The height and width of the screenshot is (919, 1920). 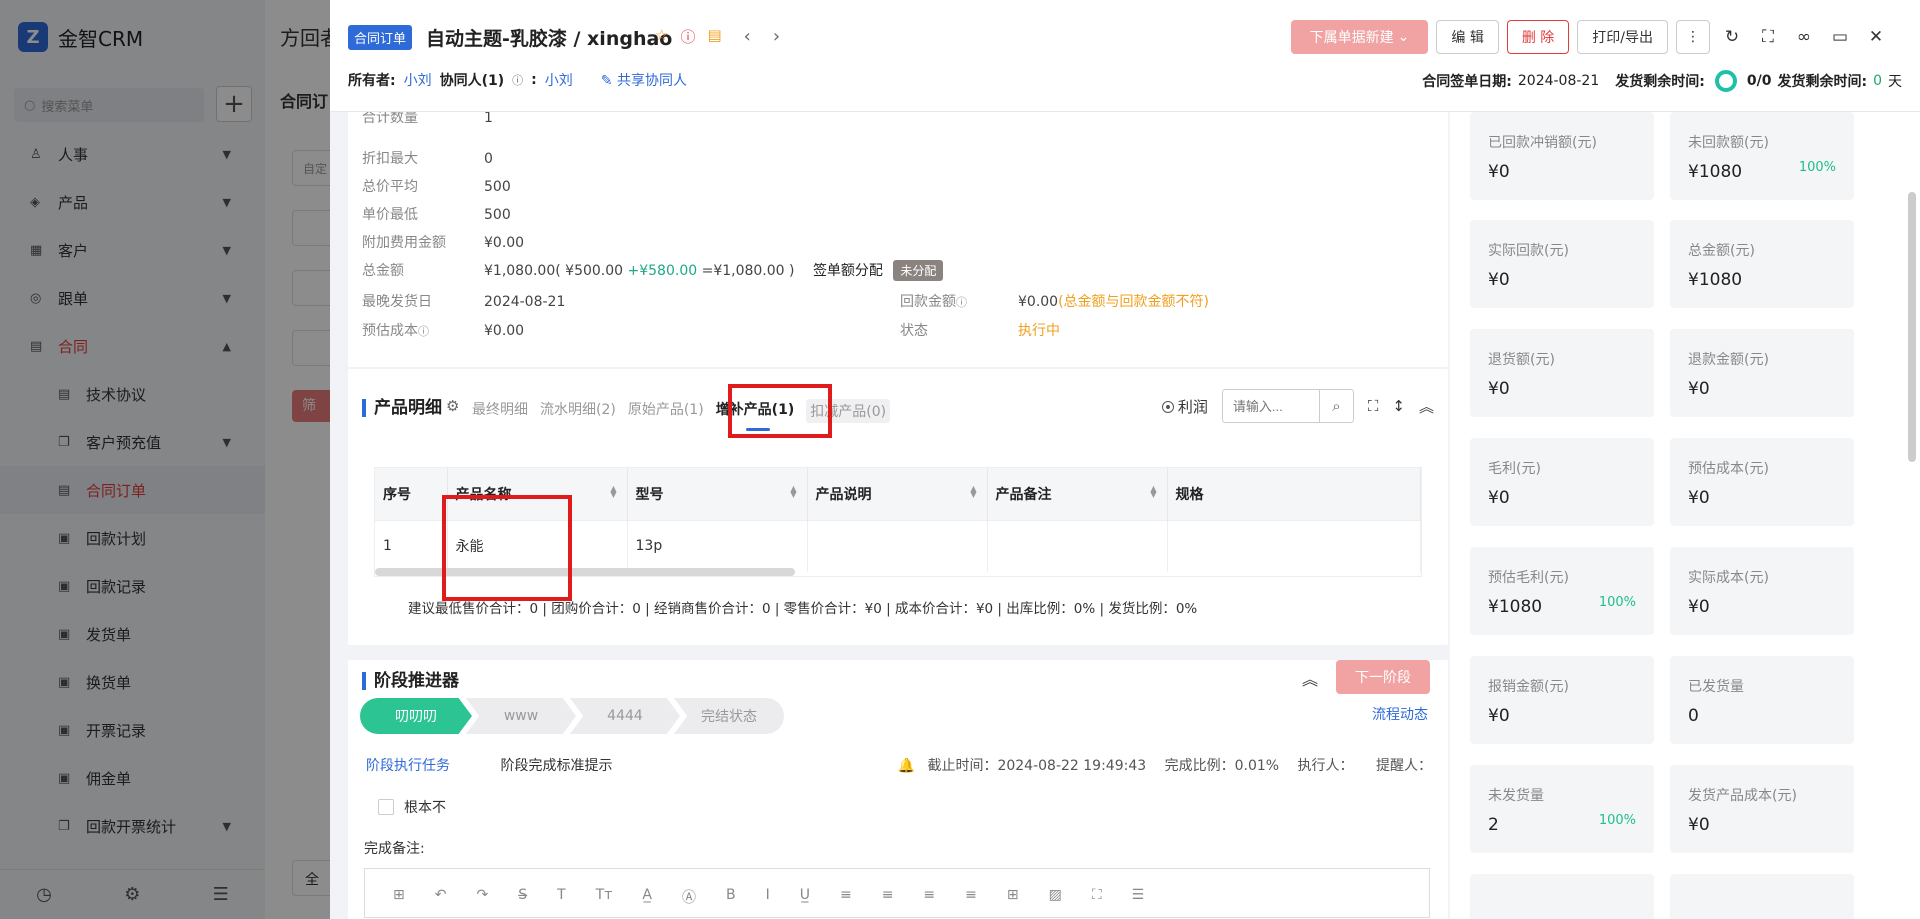 What do you see at coordinates (1622, 37) in the screenshot?
I see `print-export-button: 打印/导出` at bounding box center [1622, 37].